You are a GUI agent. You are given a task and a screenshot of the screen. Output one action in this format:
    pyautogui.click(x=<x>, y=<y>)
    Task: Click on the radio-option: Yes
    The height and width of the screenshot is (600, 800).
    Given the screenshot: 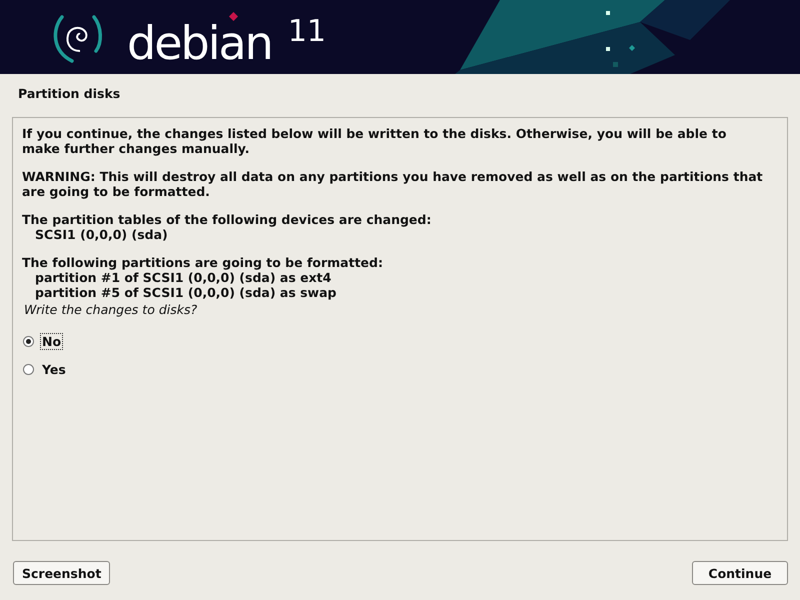 What is the action you would take?
    pyautogui.click(x=405, y=369)
    